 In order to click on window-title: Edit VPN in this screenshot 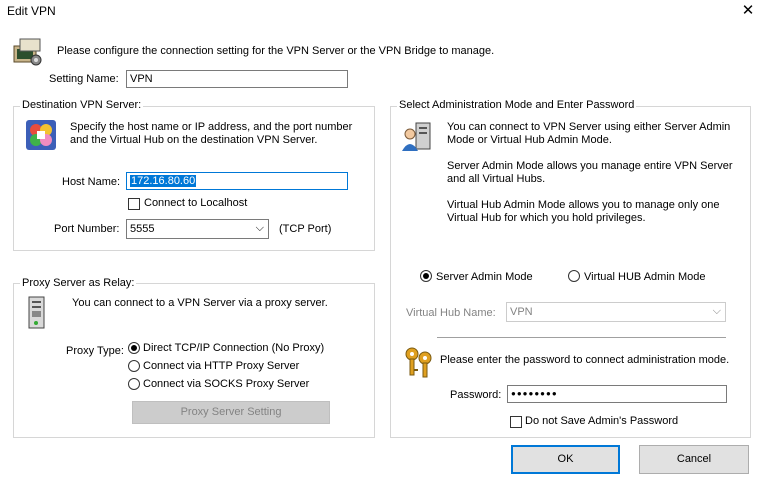, I will do `click(31, 11)`.